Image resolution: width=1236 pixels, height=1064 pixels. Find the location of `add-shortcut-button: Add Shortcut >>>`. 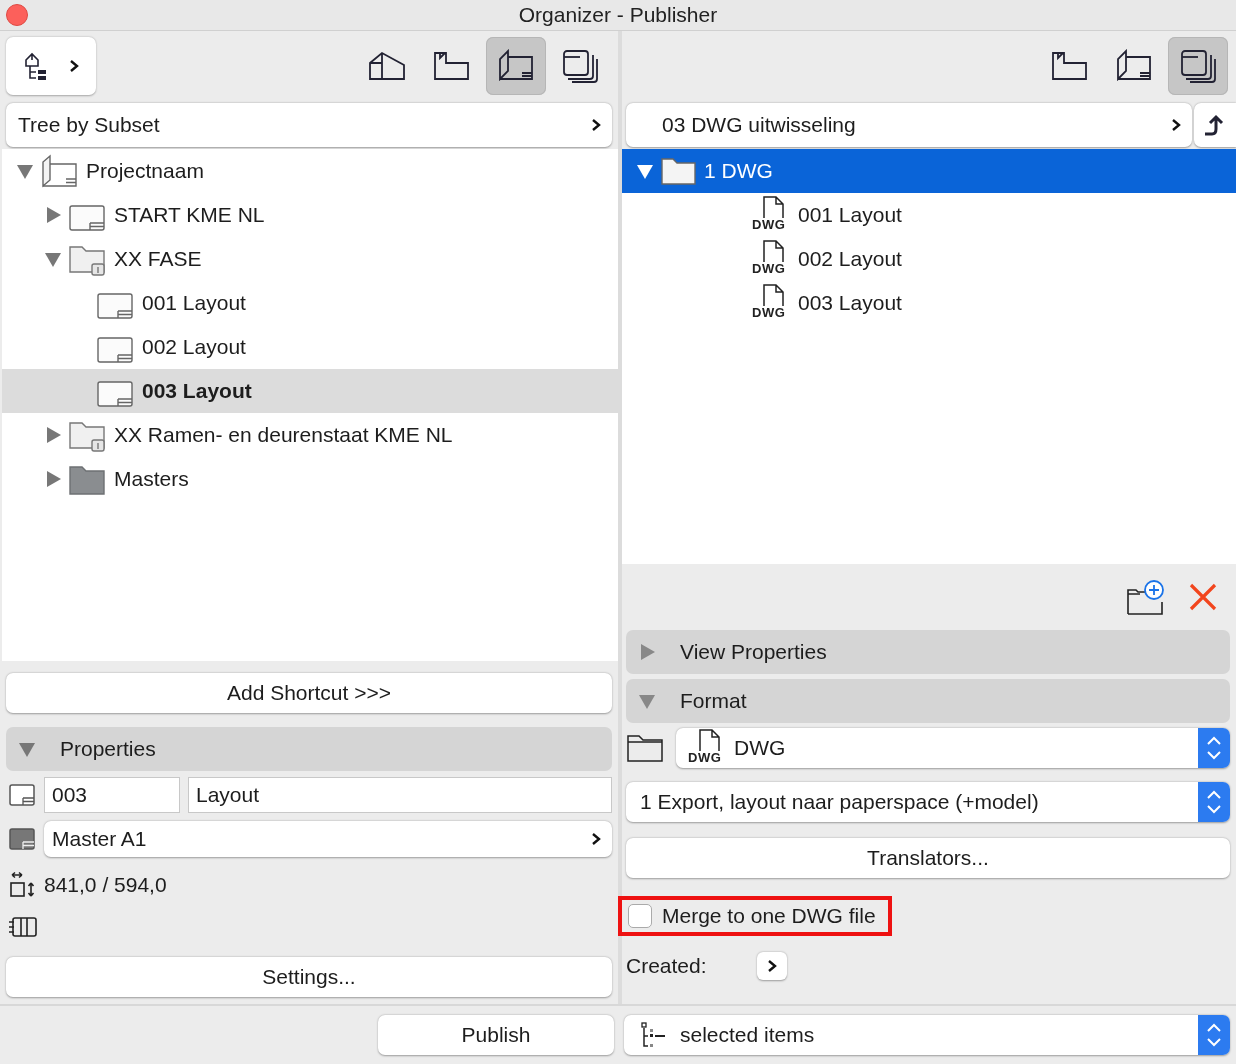

add-shortcut-button: Add Shortcut >>> is located at coordinates (309, 693).